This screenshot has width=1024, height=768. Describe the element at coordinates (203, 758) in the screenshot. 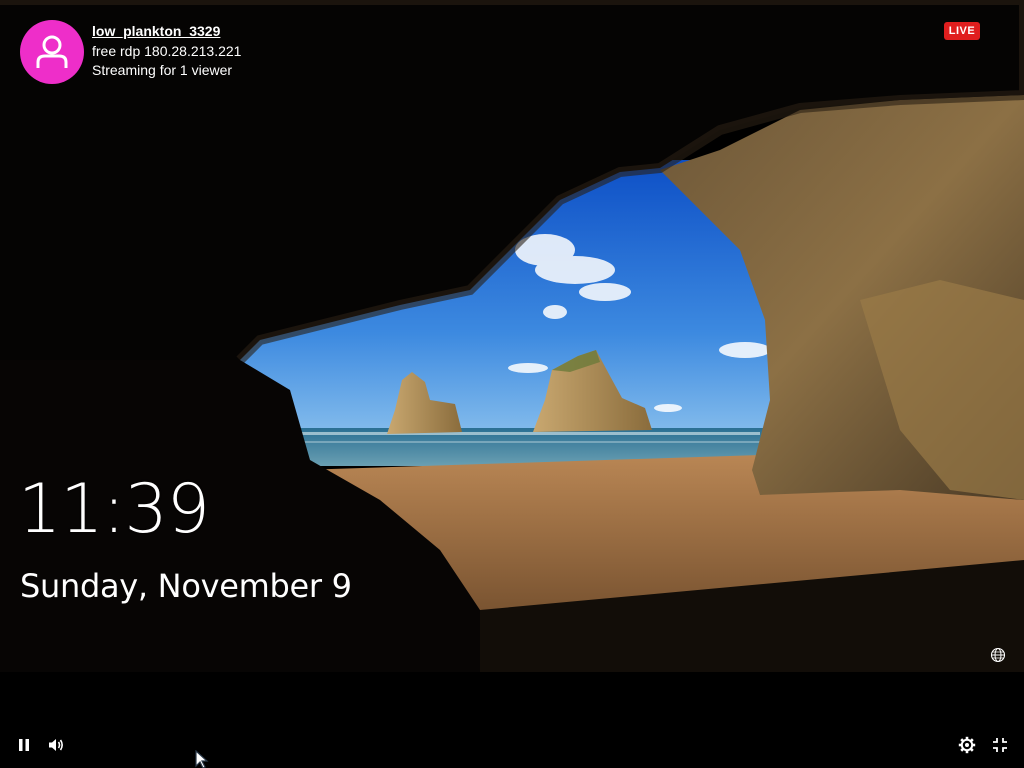

I see `mouse-cursor-icon` at that location.